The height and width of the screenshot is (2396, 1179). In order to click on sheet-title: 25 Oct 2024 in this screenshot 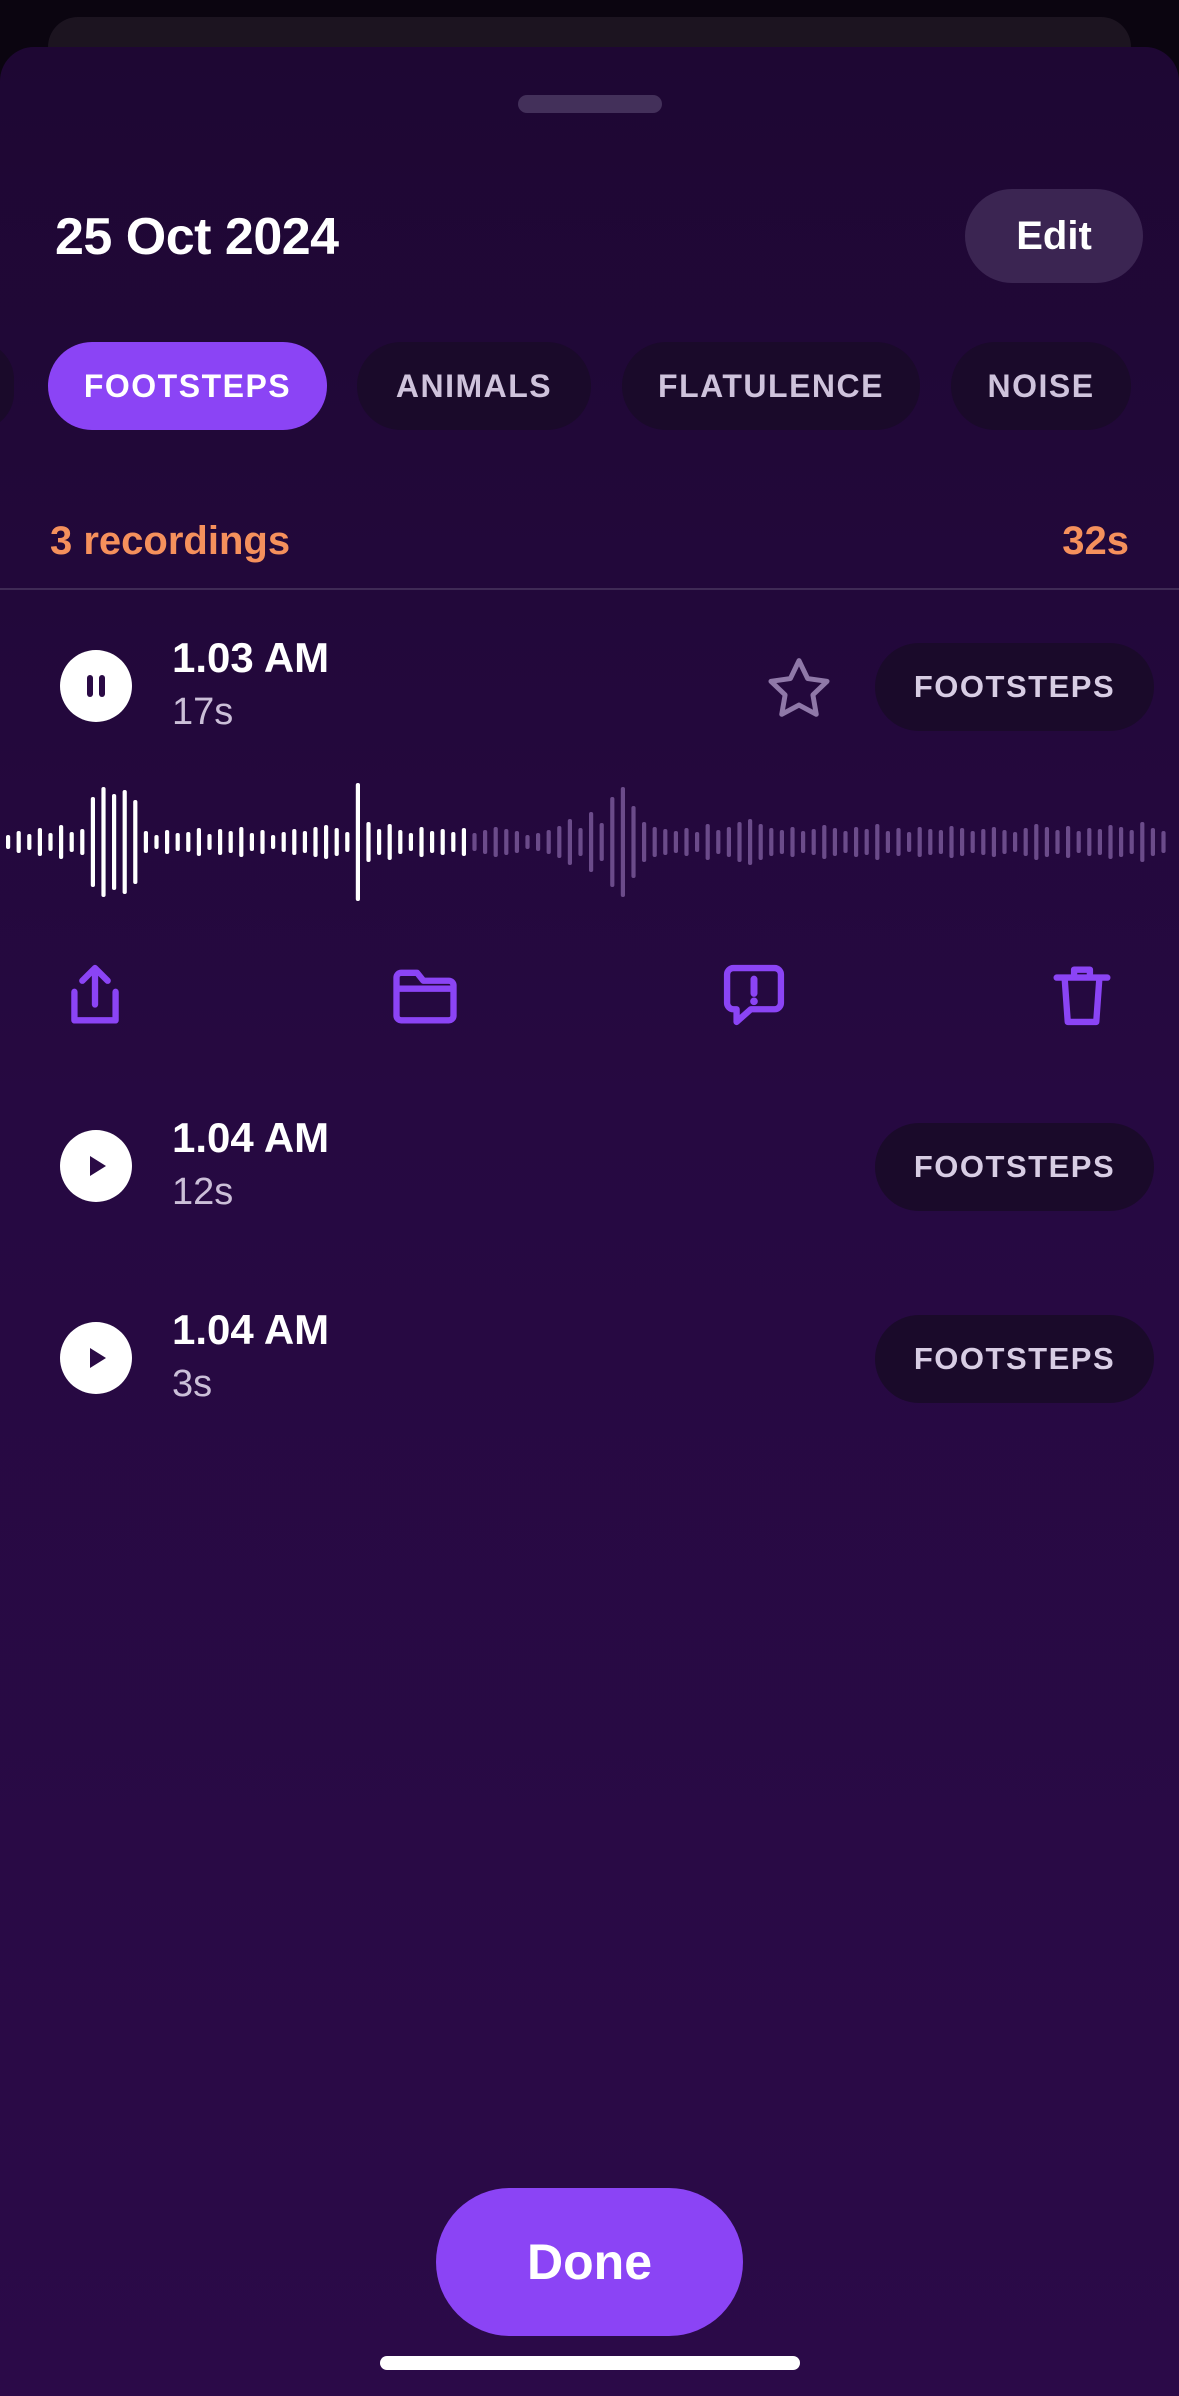, I will do `click(197, 237)`.